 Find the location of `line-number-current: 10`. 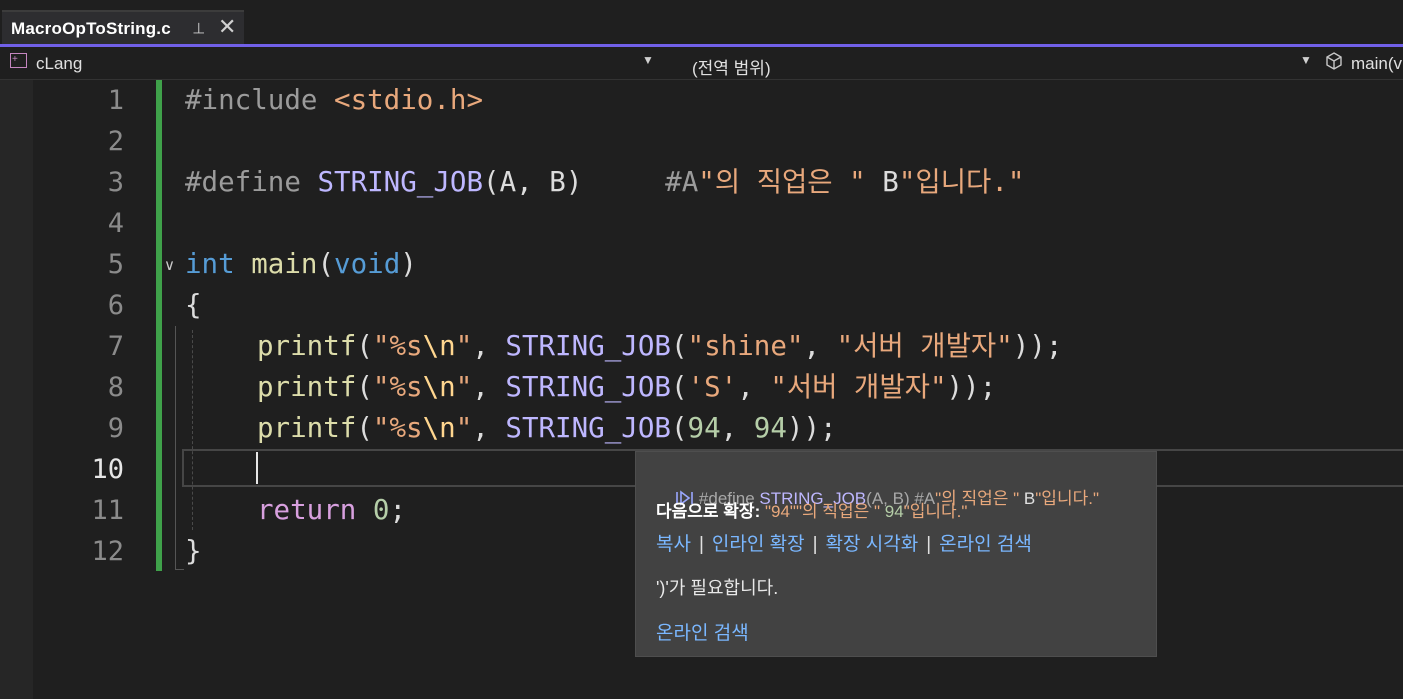

line-number-current: 10 is located at coordinates (107, 469).